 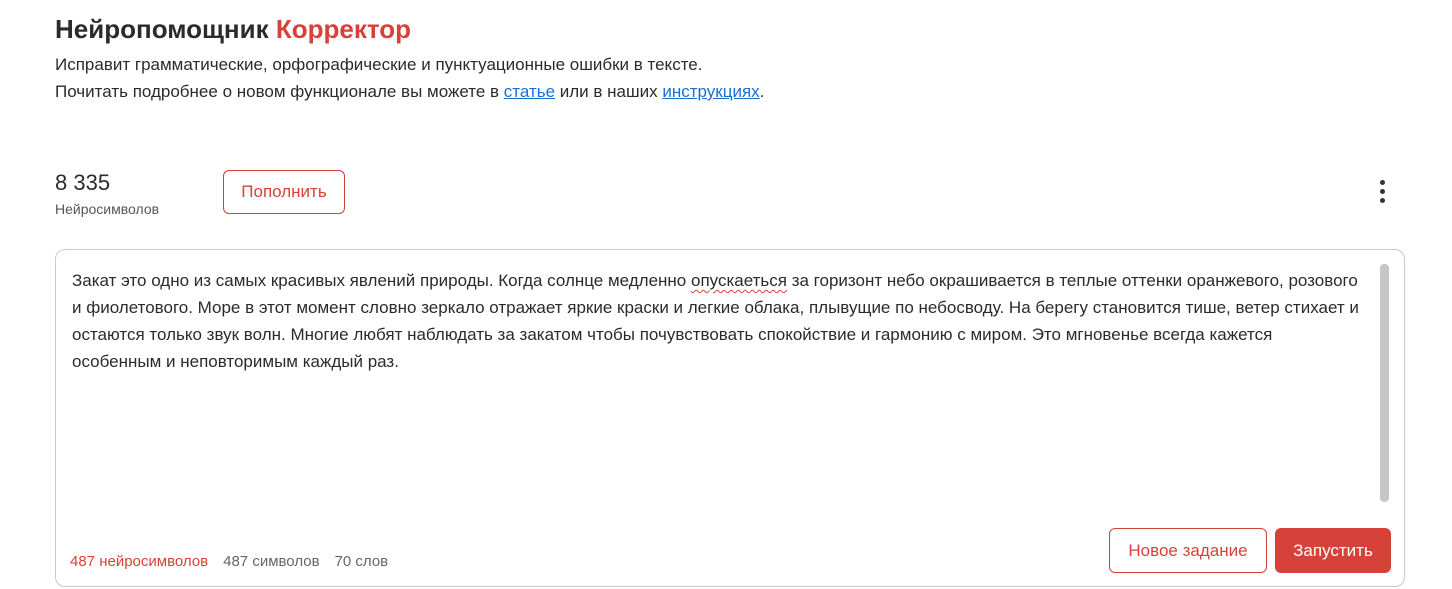 What do you see at coordinates (83, 182) in the screenshot?
I see `balance-value: 8 335` at bounding box center [83, 182].